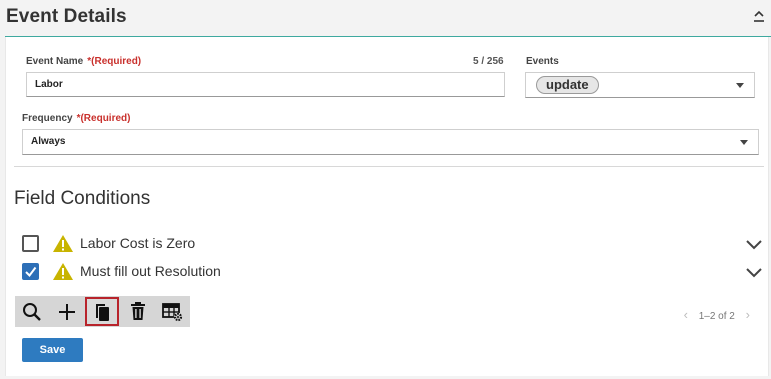 This screenshot has width=771, height=379. I want to click on copy-button, so click(102, 311).